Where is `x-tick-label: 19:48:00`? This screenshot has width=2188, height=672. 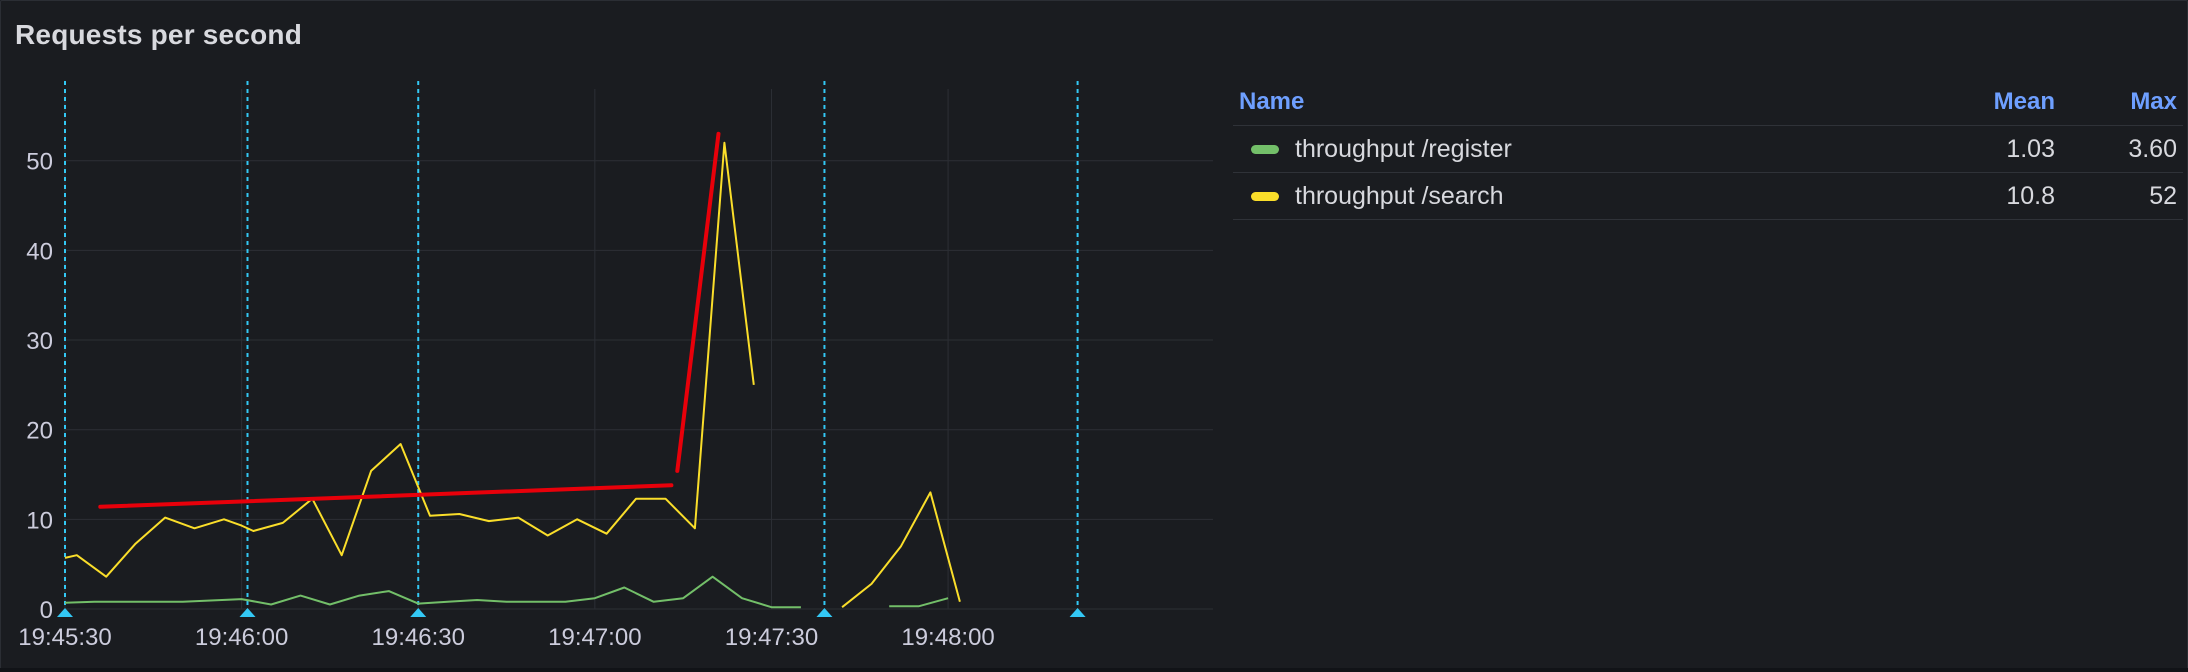 x-tick-label: 19:48:00 is located at coordinates (947, 637).